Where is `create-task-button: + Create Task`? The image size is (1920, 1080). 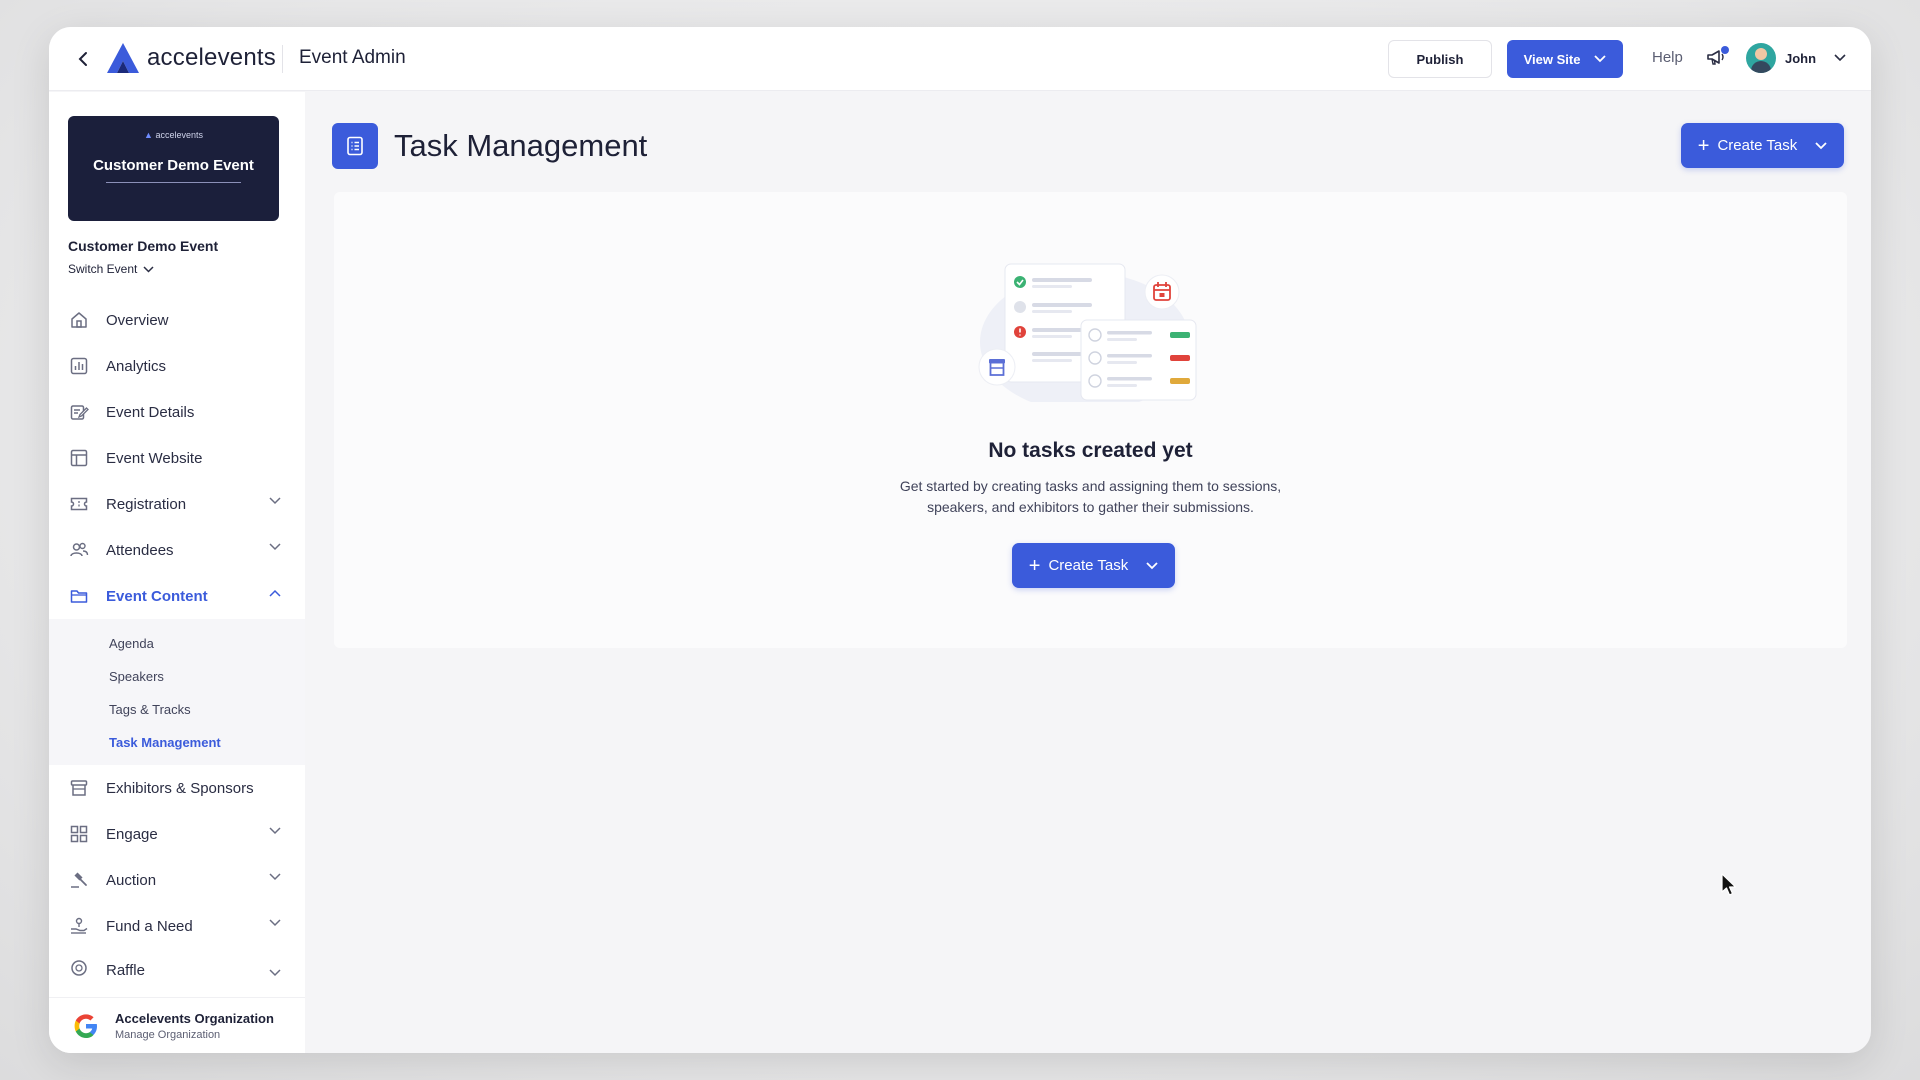
create-task-button: + Create Task is located at coordinates (1762, 145).